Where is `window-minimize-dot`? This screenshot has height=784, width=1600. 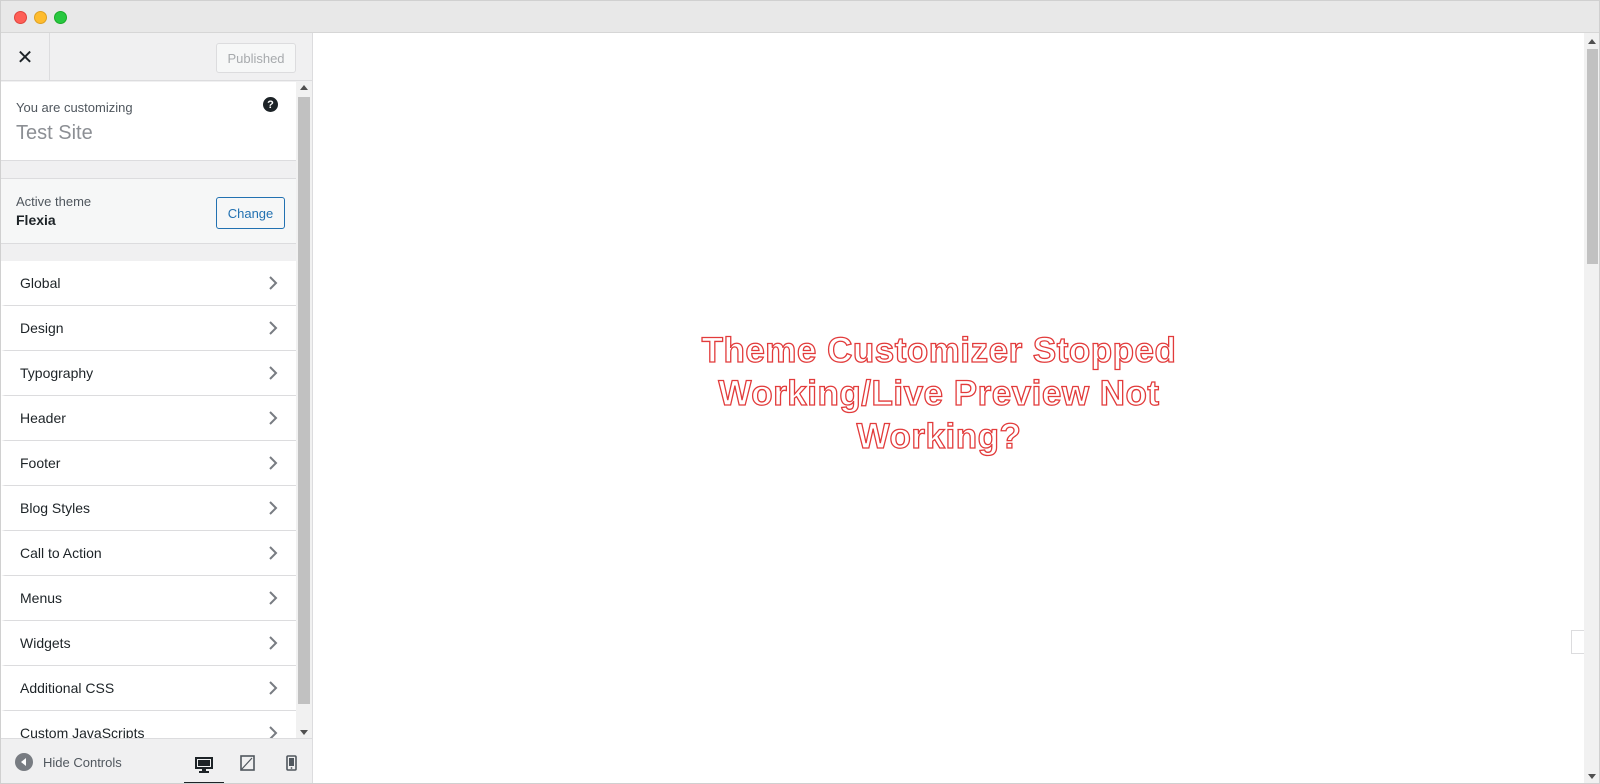 window-minimize-dot is located at coordinates (40, 17).